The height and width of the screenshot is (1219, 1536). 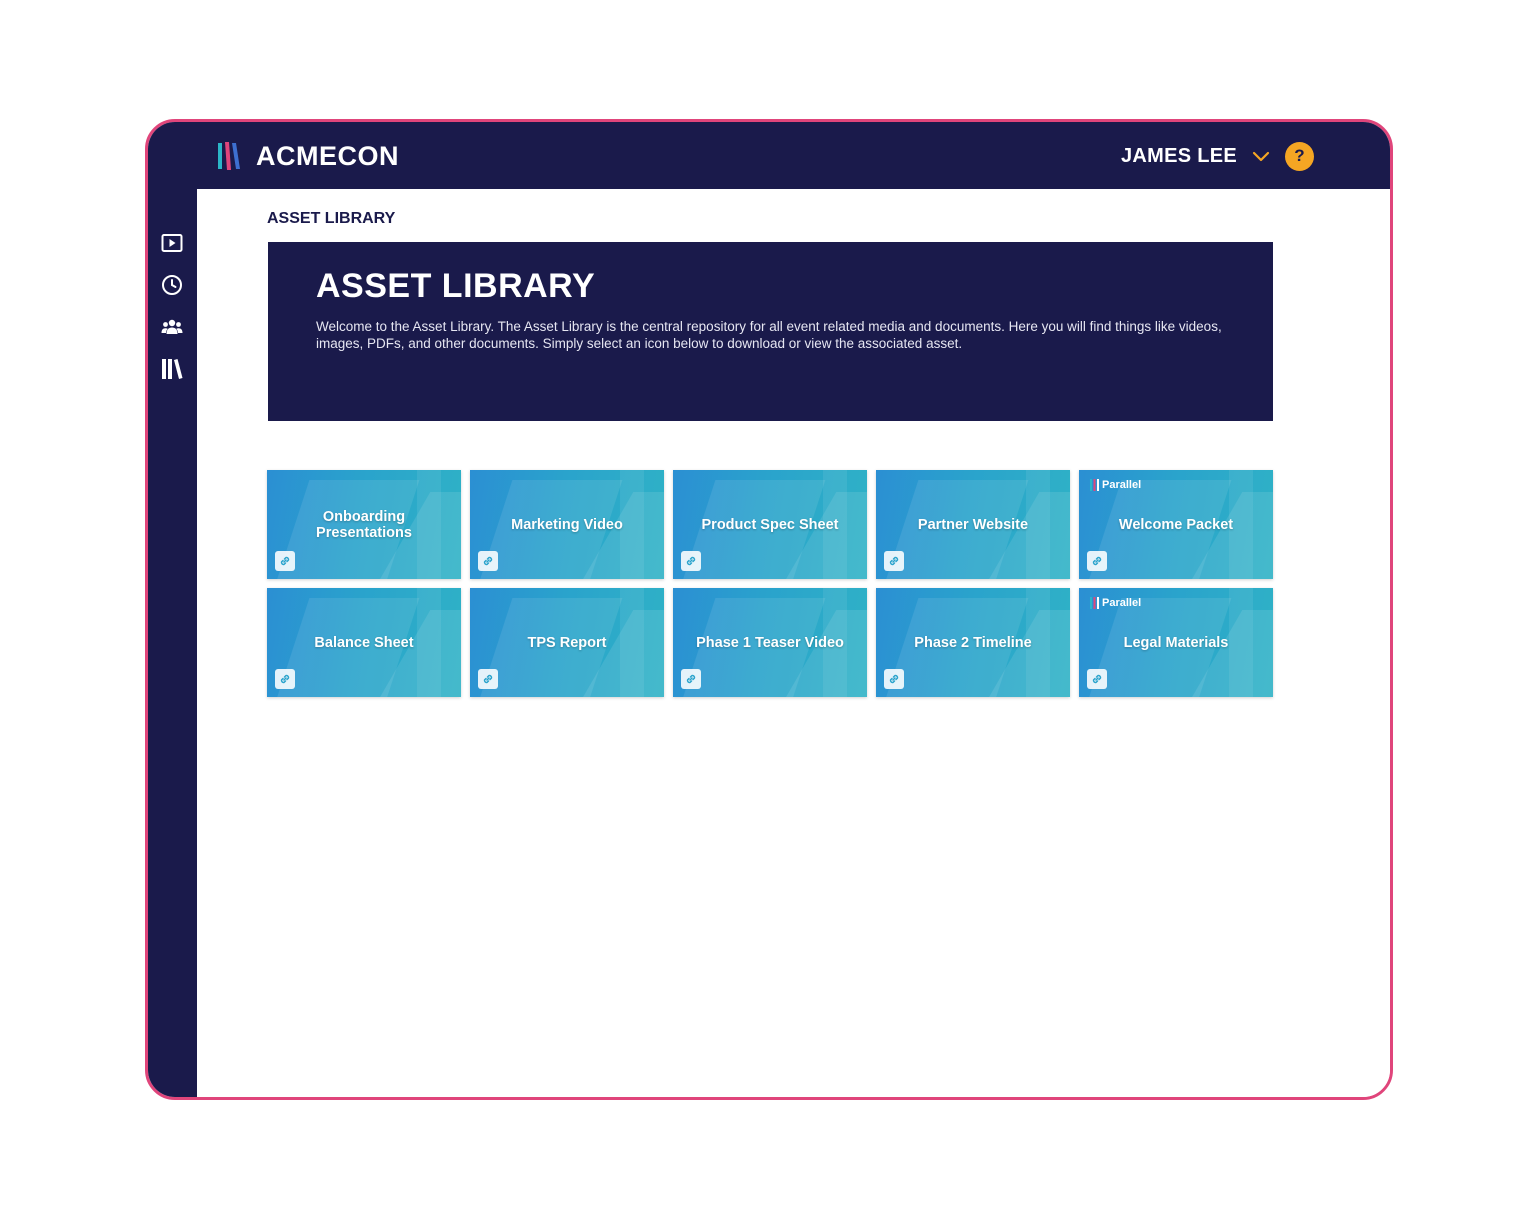 I want to click on asset-title: Balance Sheet, so click(x=364, y=642).